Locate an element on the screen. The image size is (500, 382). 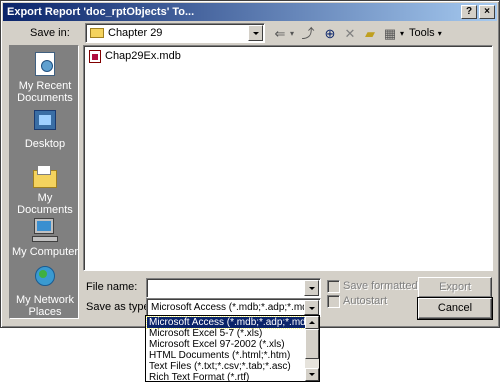
search-web-icon: ⊕ is located at coordinates (330, 34).